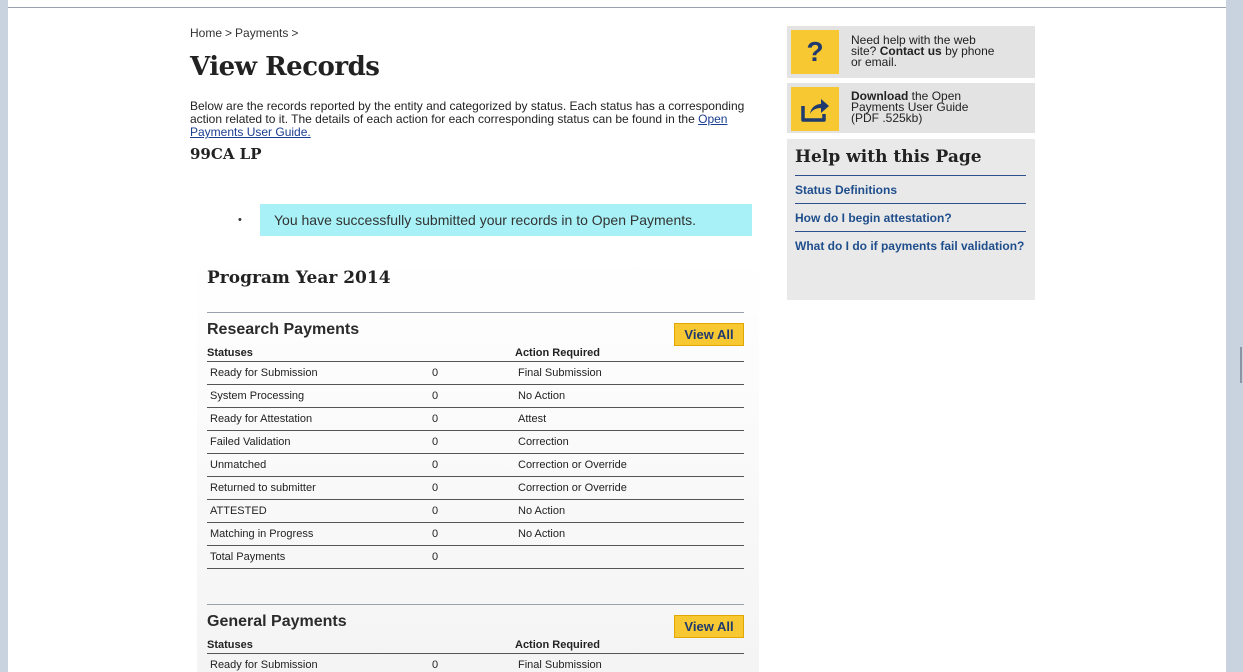 This screenshot has width=1243, height=672. I want to click on table-row: System Processing 0 No Action, so click(475, 396).